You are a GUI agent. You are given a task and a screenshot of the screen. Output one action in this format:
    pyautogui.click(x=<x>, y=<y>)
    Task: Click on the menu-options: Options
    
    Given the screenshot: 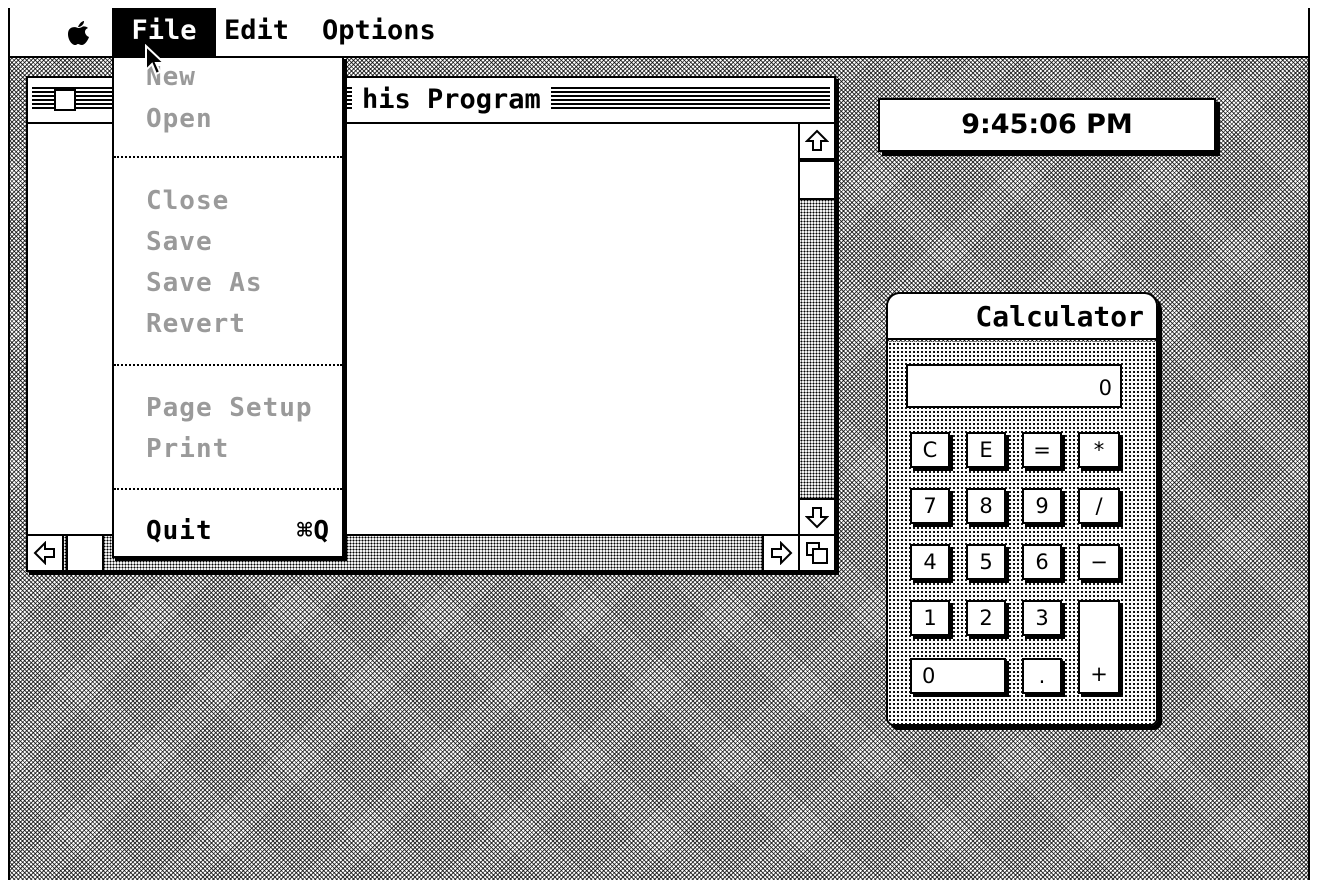 What is the action you would take?
    pyautogui.click(x=379, y=32)
    